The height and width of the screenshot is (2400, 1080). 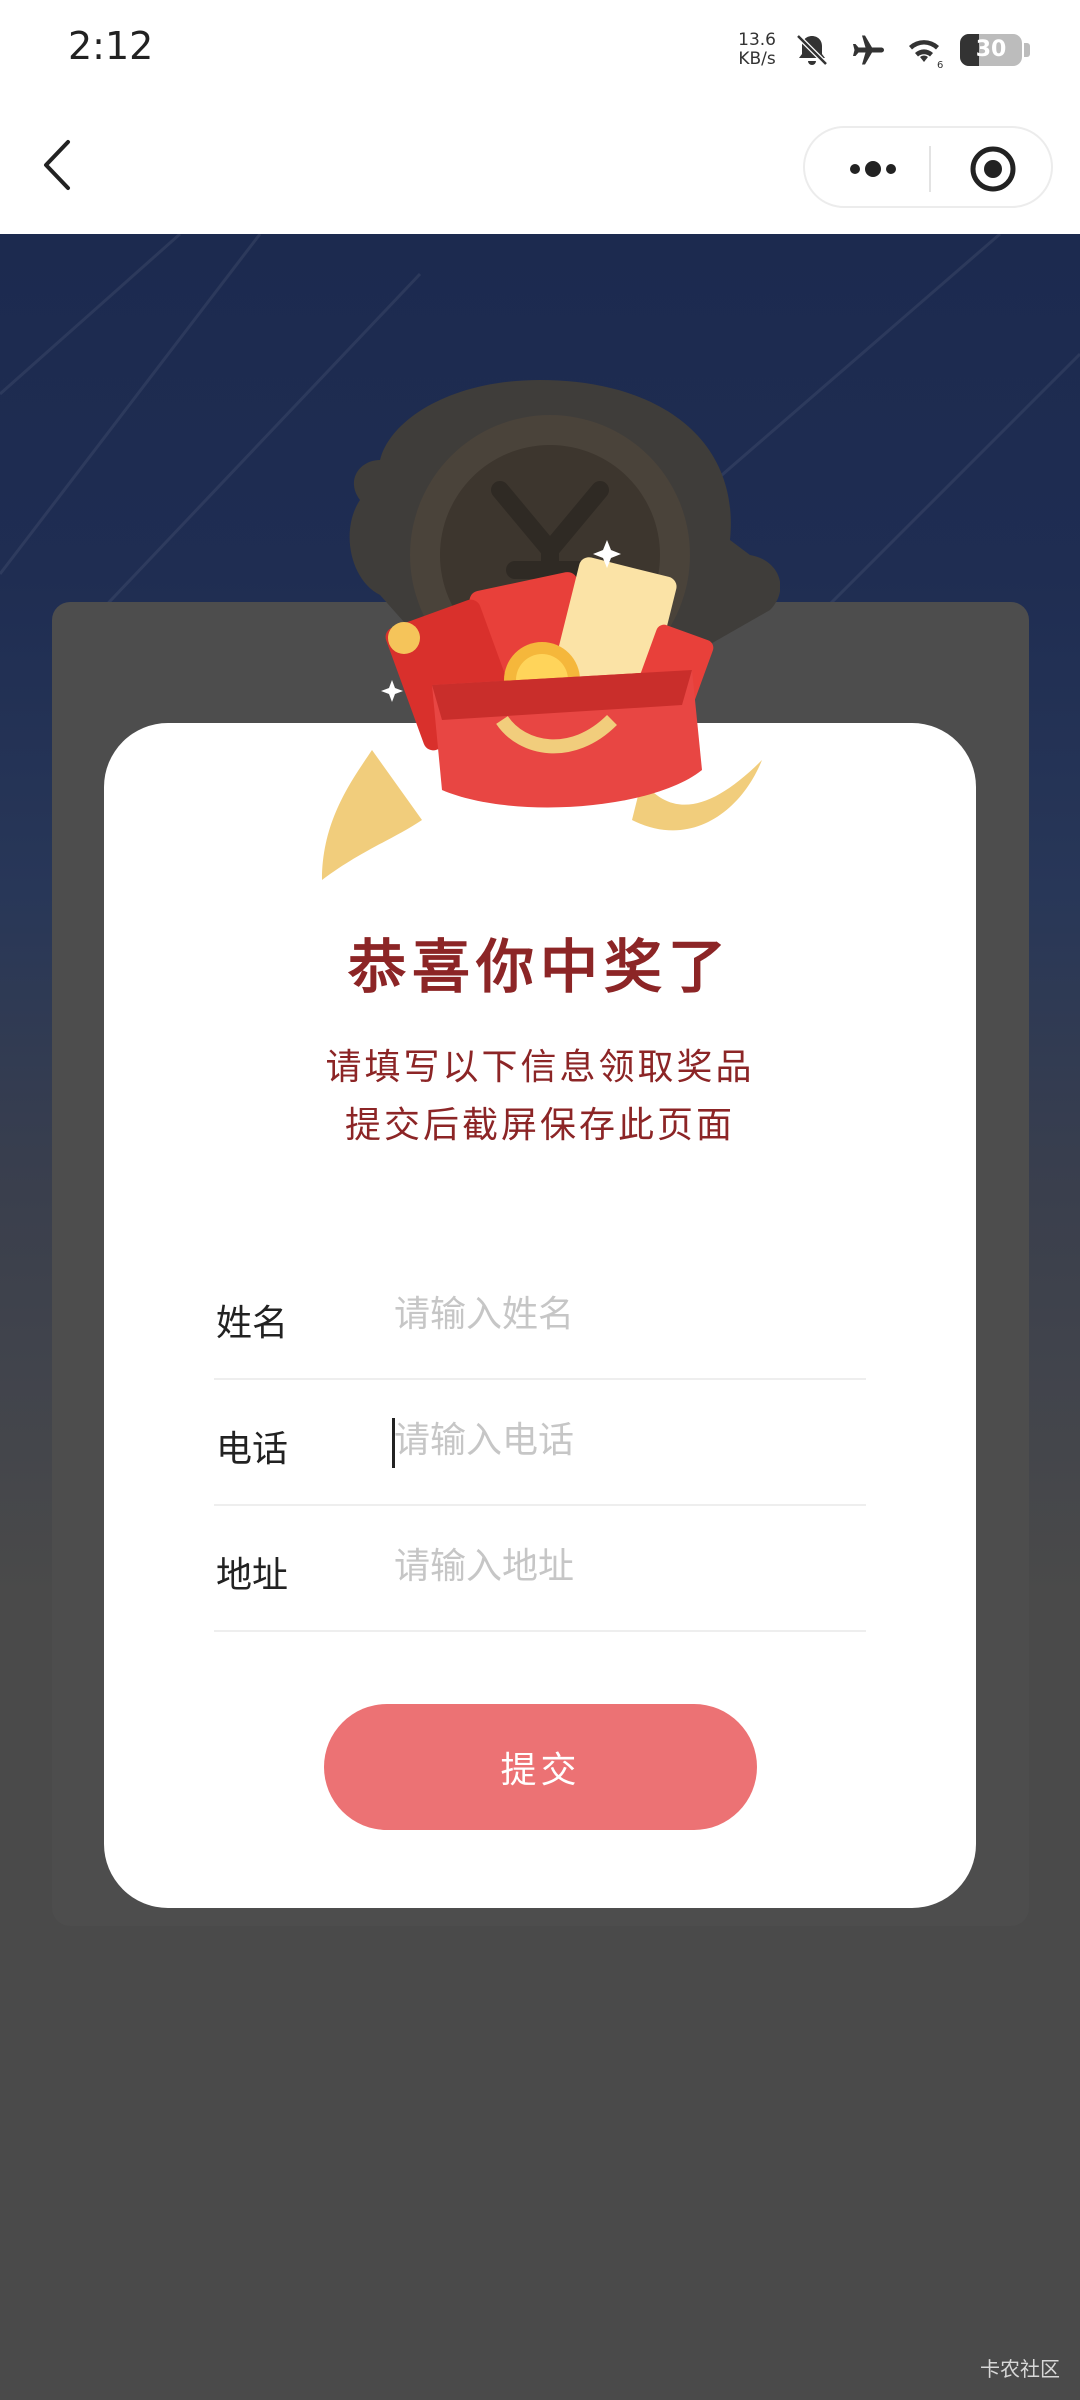 I want to click on status-icons: 13.6 KB/s 6 30, so click(x=884, y=50).